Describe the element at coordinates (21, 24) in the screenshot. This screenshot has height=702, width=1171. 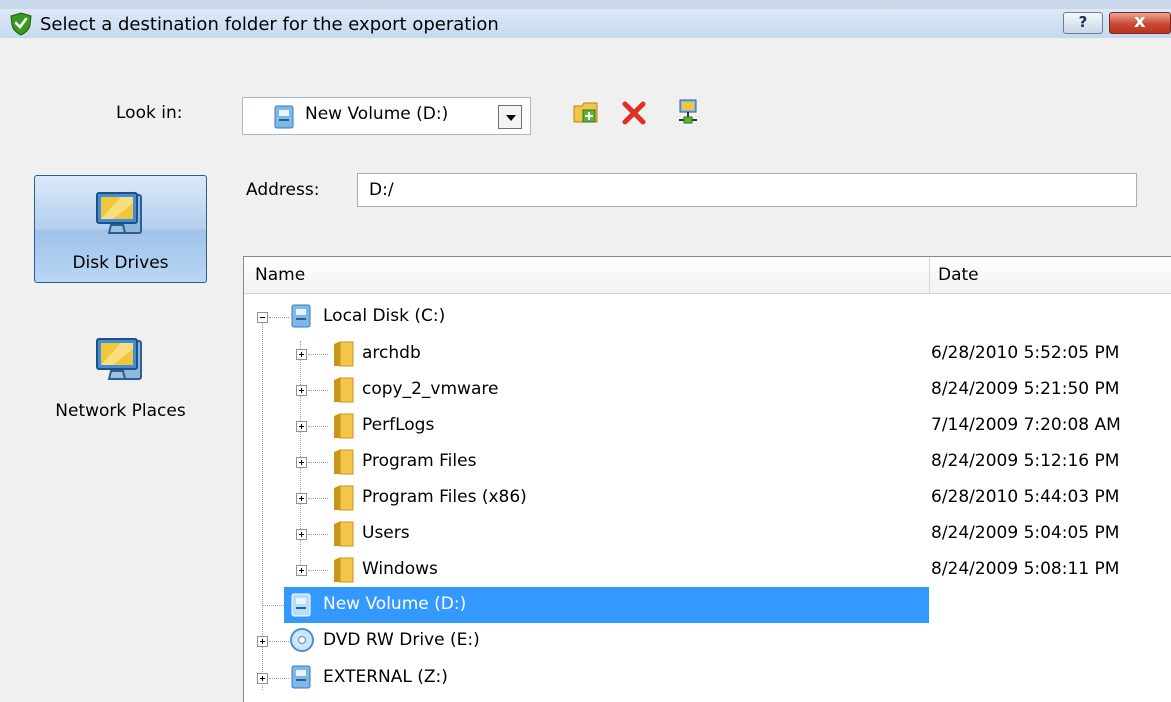
I see `app-shield-icon` at that location.